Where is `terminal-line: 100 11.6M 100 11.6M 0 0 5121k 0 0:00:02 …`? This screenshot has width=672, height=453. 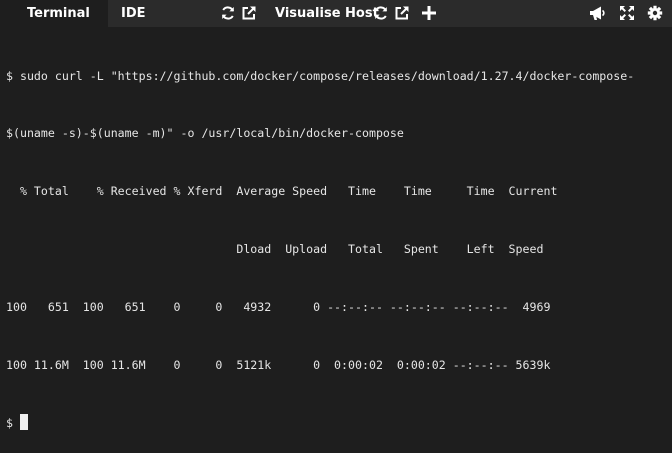 terminal-line: 100 11.6M 100 11.6M 0 0 5121k 0 0:00:02 … is located at coordinates (278, 365).